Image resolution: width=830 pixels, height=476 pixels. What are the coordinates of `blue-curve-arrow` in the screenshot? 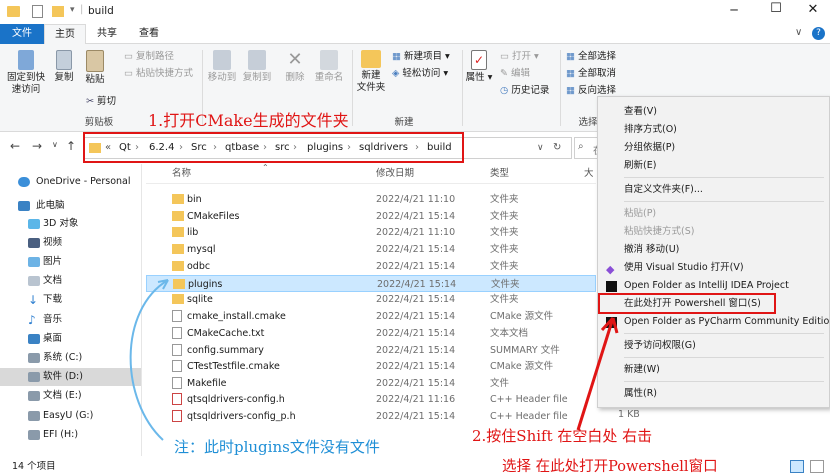 It's located at (149, 360).